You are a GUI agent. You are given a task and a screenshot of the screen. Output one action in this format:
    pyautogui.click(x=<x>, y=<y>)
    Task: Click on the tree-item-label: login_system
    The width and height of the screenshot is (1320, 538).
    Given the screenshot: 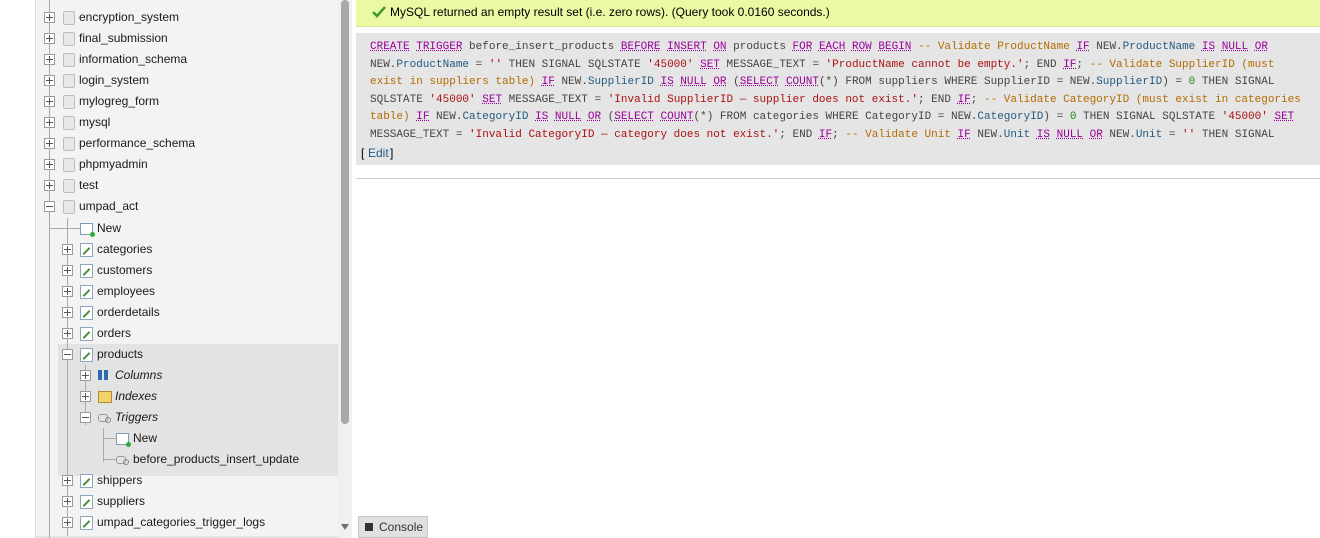 What is the action you would take?
    pyautogui.click(x=114, y=80)
    